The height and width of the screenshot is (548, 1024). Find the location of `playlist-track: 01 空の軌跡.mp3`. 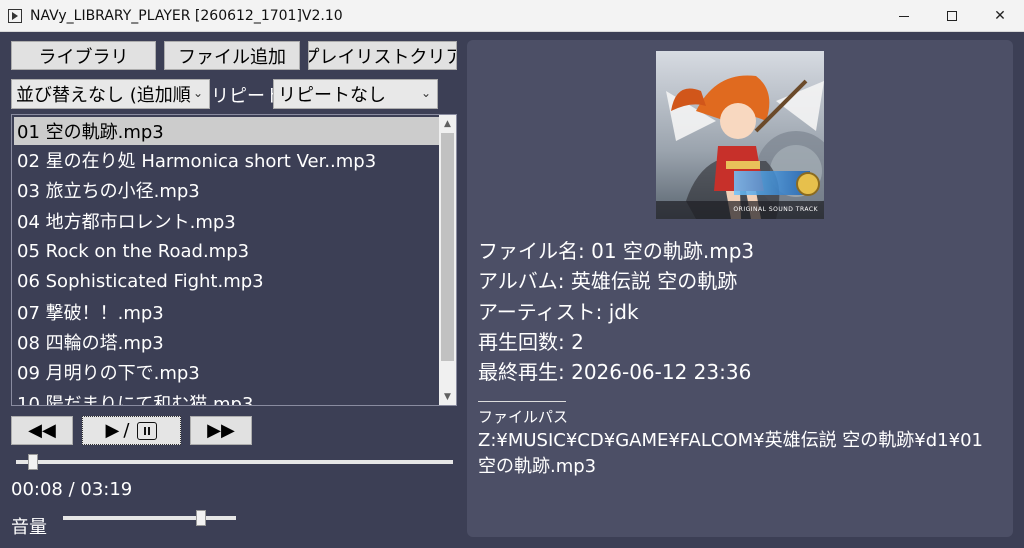

playlist-track: 01 空の軌跡.mp3 is located at coordinates (226, 131).